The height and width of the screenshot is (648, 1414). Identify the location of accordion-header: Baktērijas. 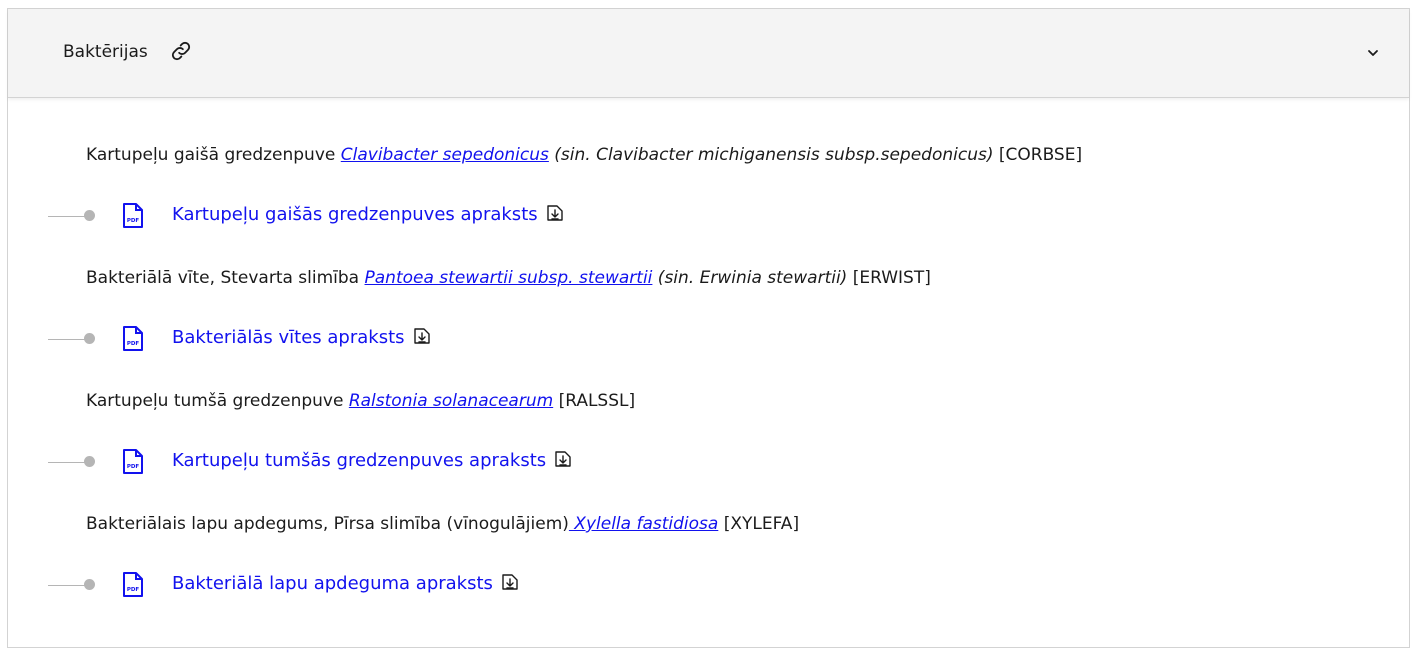
(708, 53).